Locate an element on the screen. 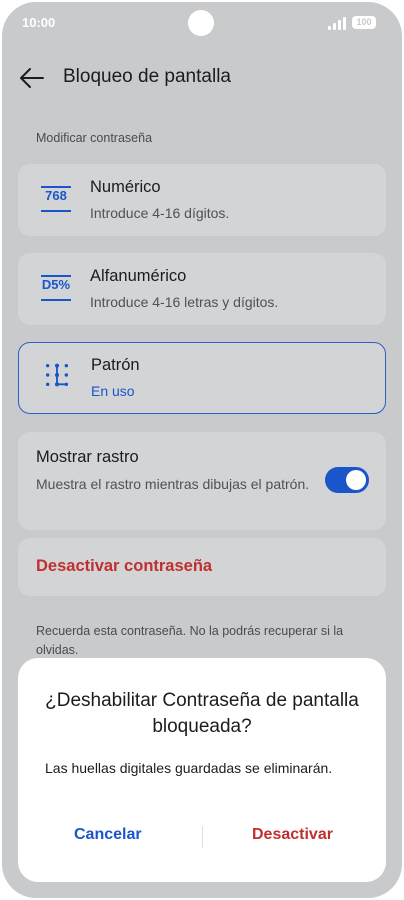 Image resolution: width=404 pixels, height=900 pixels. cancel-button: Cancelar is located at coordinates (108, 835).